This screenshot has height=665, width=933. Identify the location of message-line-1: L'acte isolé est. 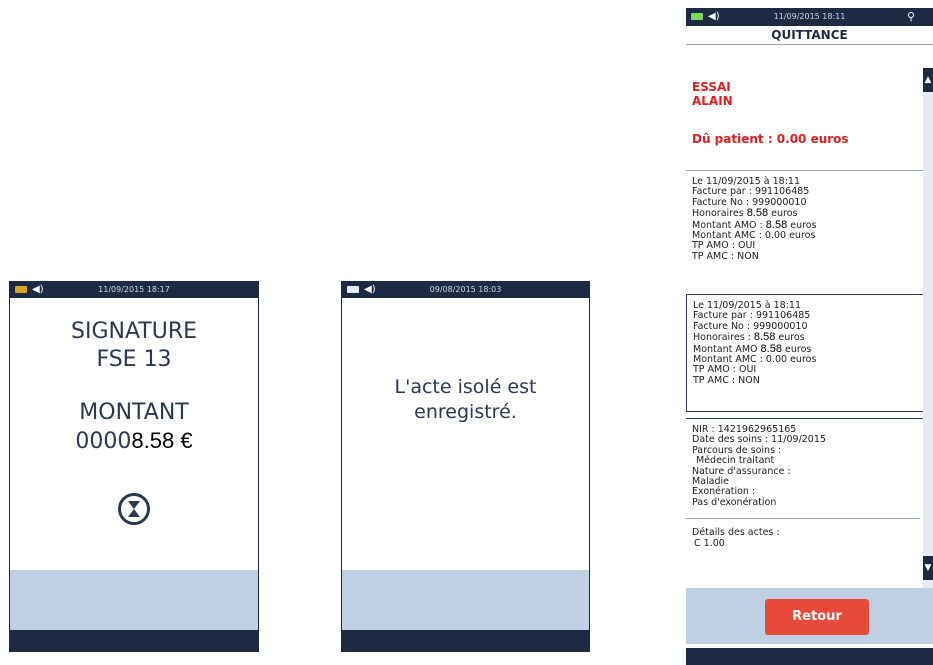
(465, 387).